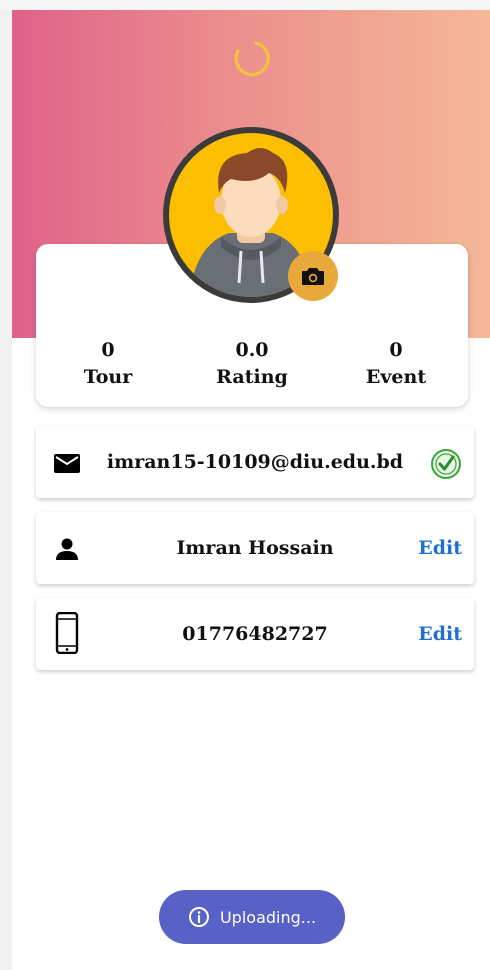  Describe the element at coordinates (440, 548) in the screenshot. I see `edit-name-button: Edit` at that location.